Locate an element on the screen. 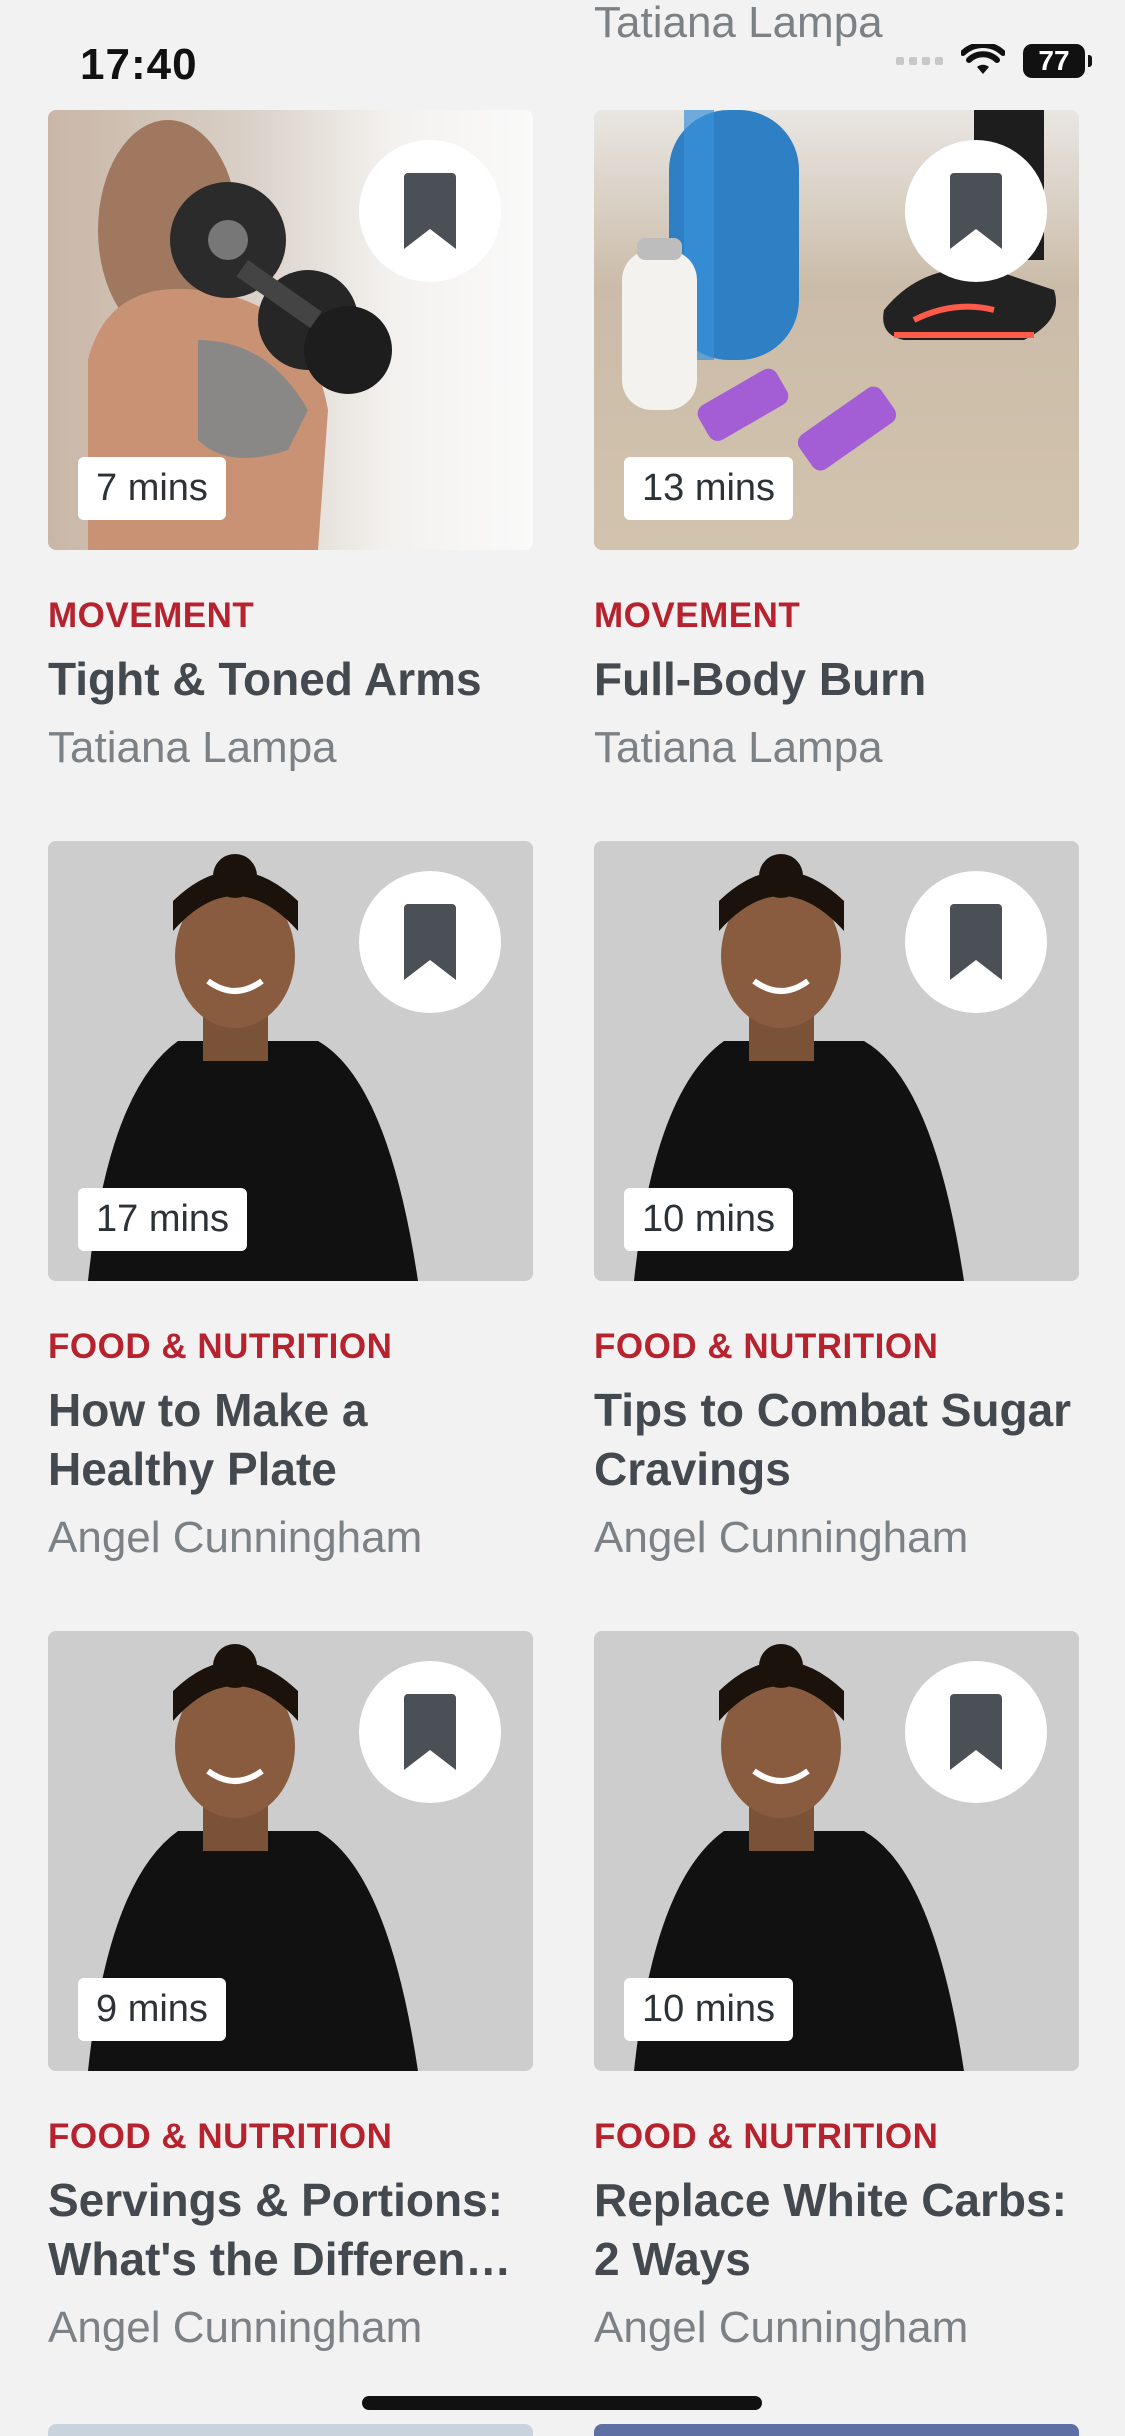  card-title: Tight & Toned Arms is located at coordinates (290, 679).